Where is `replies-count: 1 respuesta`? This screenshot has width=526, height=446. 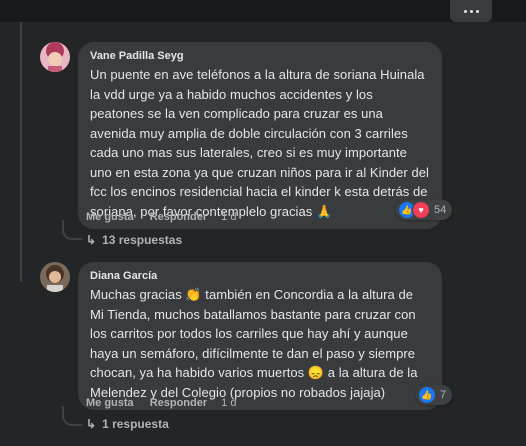
replies-count: 1 respuesta is located at coordinates (135, 424).